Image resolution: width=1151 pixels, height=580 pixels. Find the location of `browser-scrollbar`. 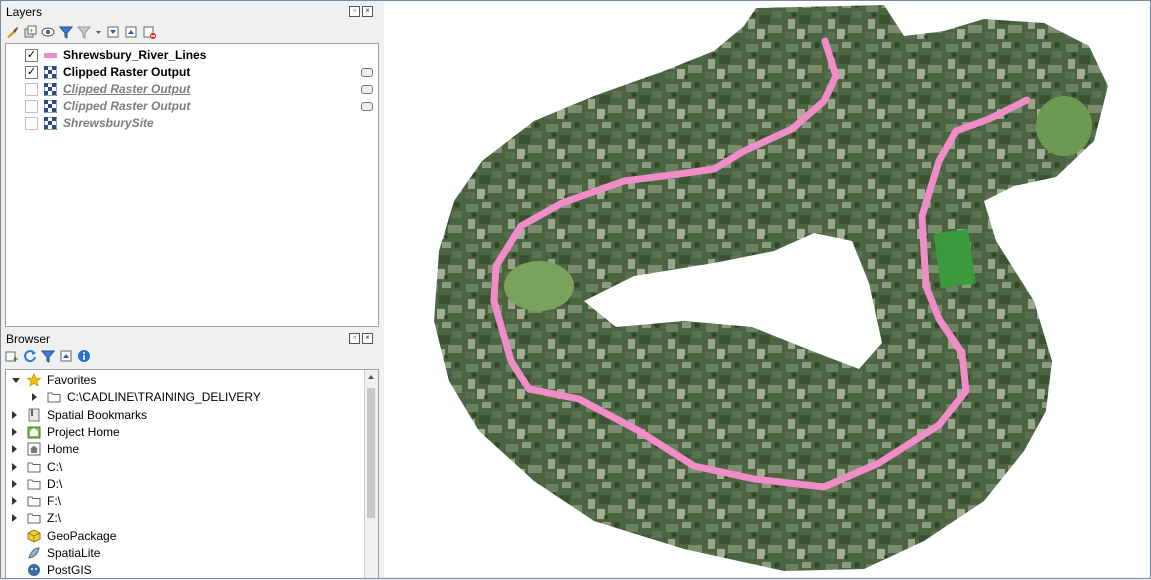

browser-scrollbar is located at coordinates (371, 474).